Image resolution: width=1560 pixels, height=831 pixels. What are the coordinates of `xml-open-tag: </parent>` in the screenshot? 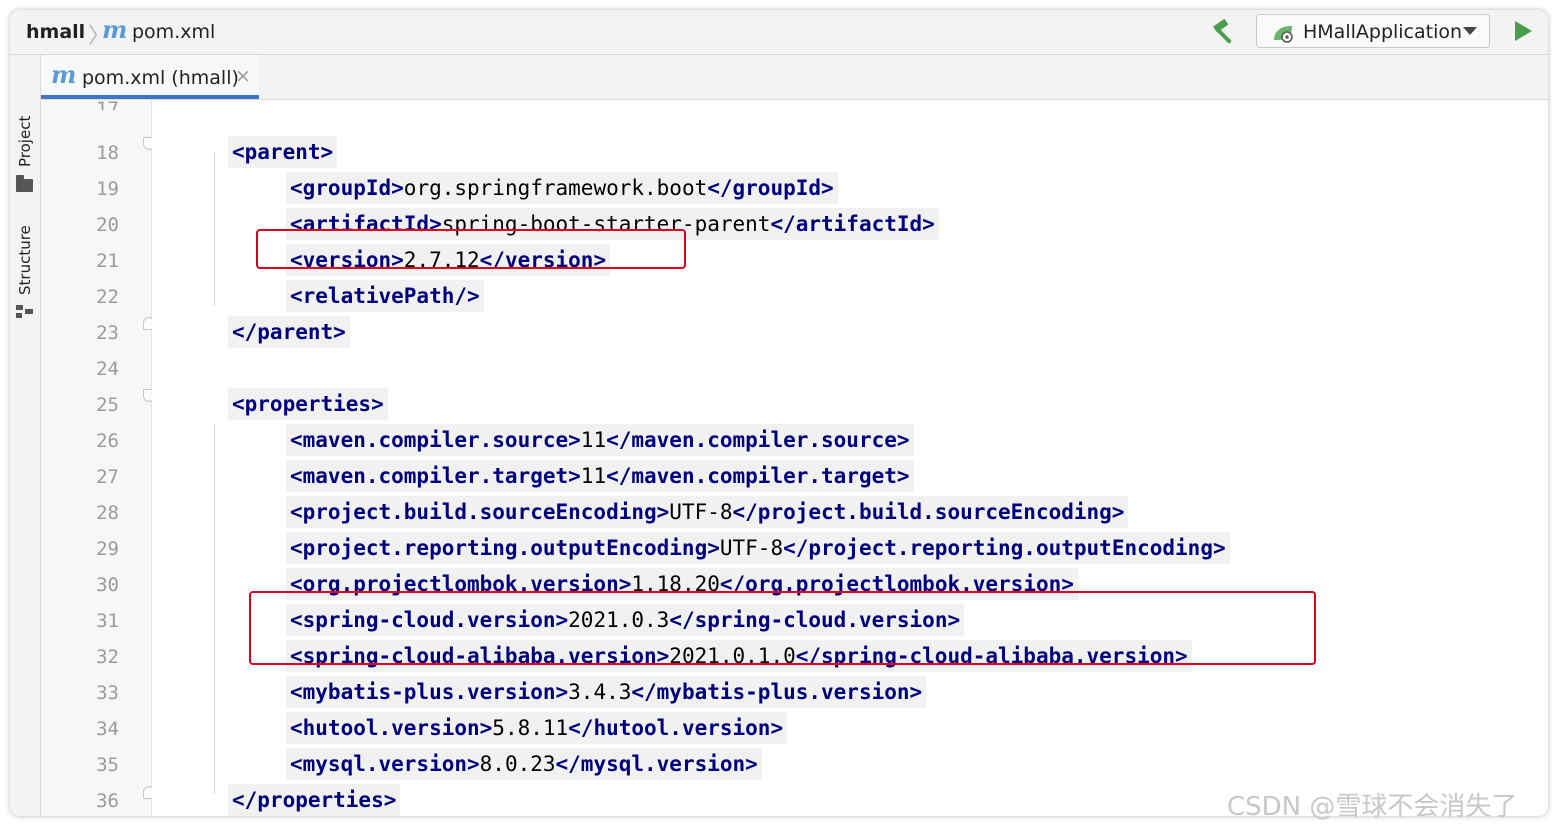 It's located at (289, 332).